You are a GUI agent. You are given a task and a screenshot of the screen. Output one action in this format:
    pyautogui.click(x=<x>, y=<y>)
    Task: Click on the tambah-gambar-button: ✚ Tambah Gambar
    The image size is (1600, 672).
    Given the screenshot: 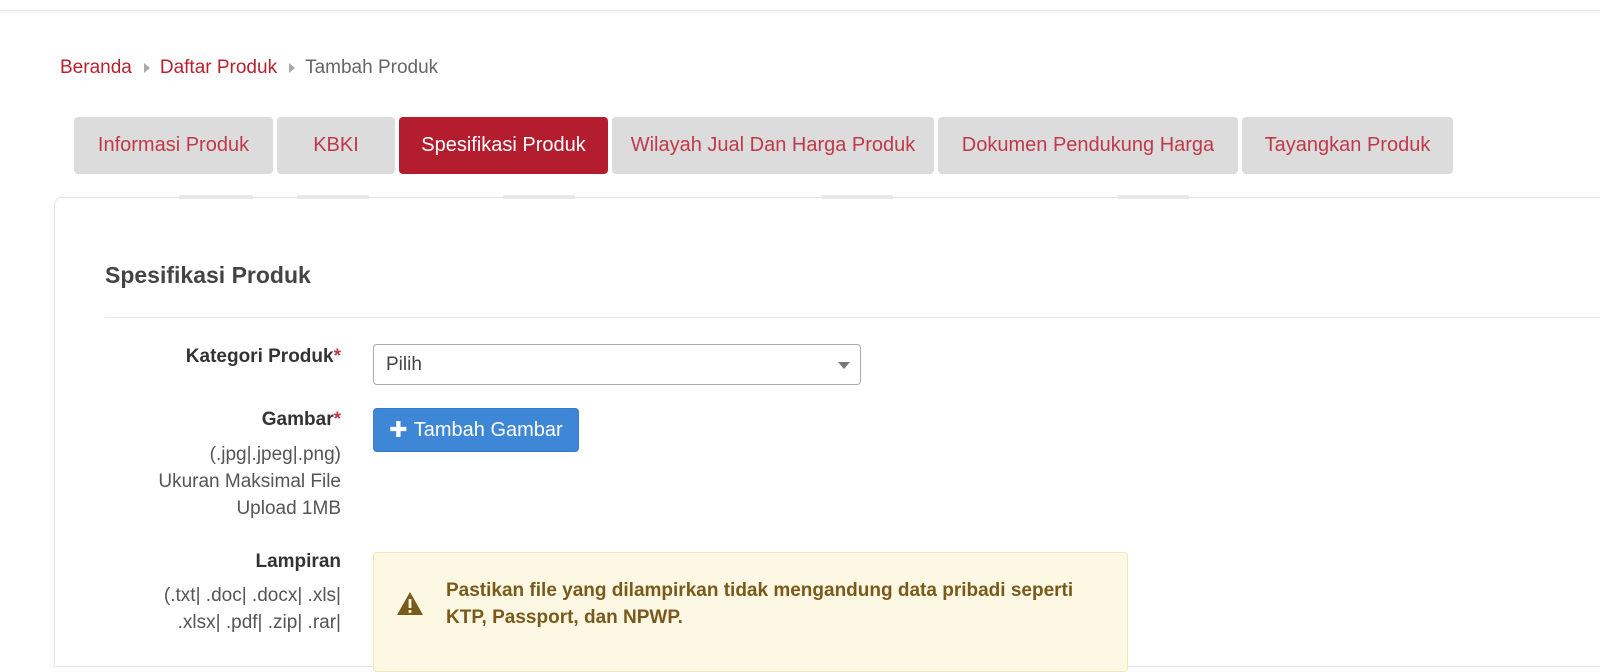 What is the action you would take?
    pyautogui.click(x=476, y=430)
    